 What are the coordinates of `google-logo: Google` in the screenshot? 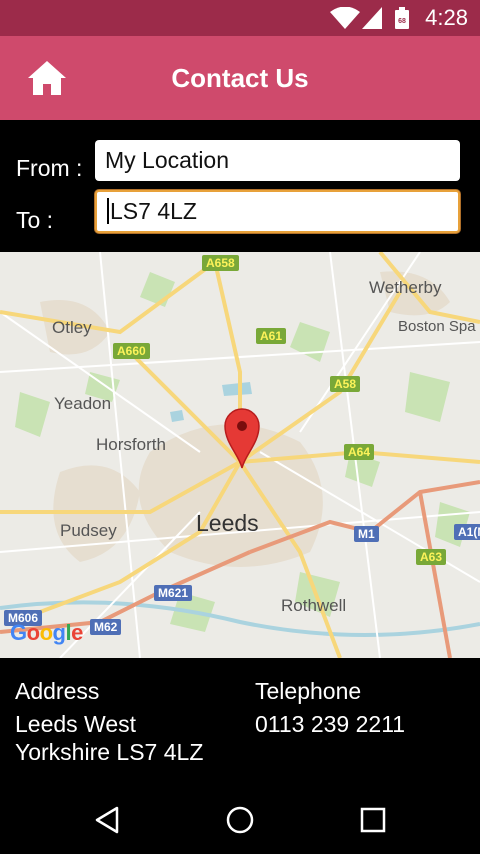 It's located at (46, 632).